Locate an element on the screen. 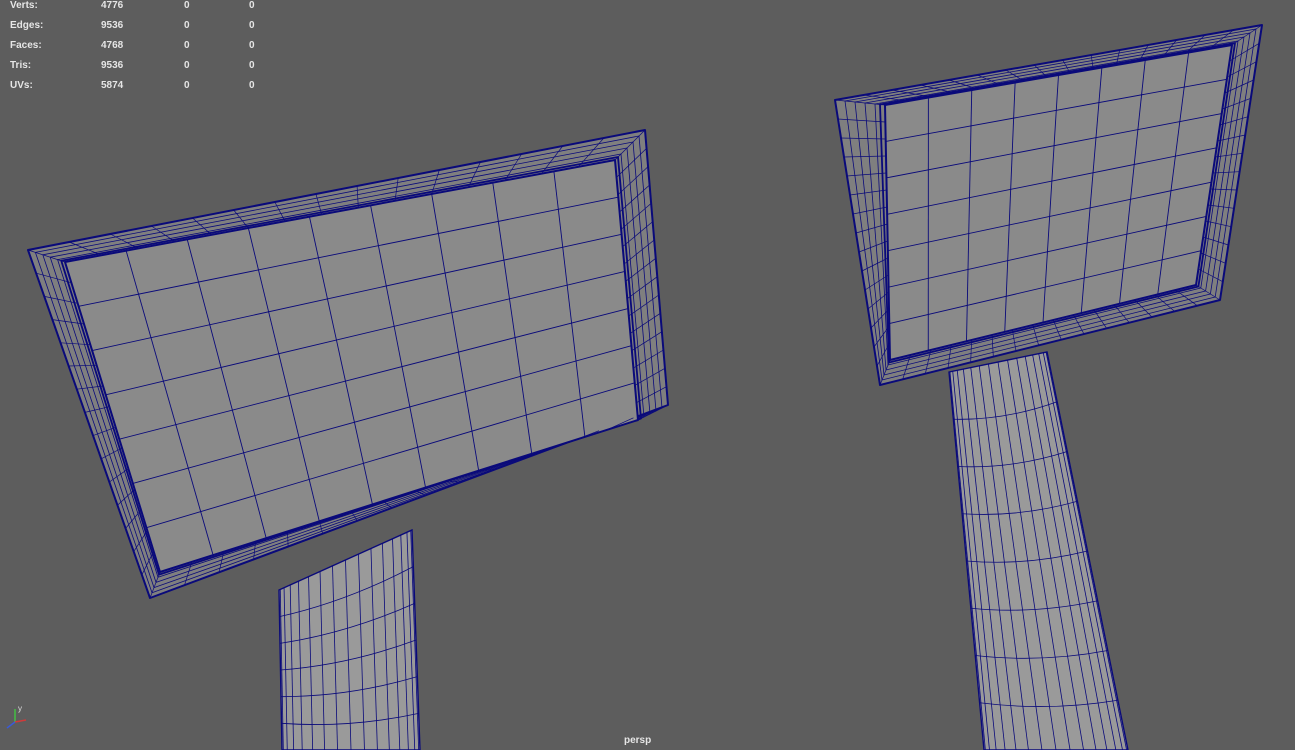 Image resolution: width=1295 pixels, height=750 pixels. hud-label: UVs: is located at coordinates (21, 85).